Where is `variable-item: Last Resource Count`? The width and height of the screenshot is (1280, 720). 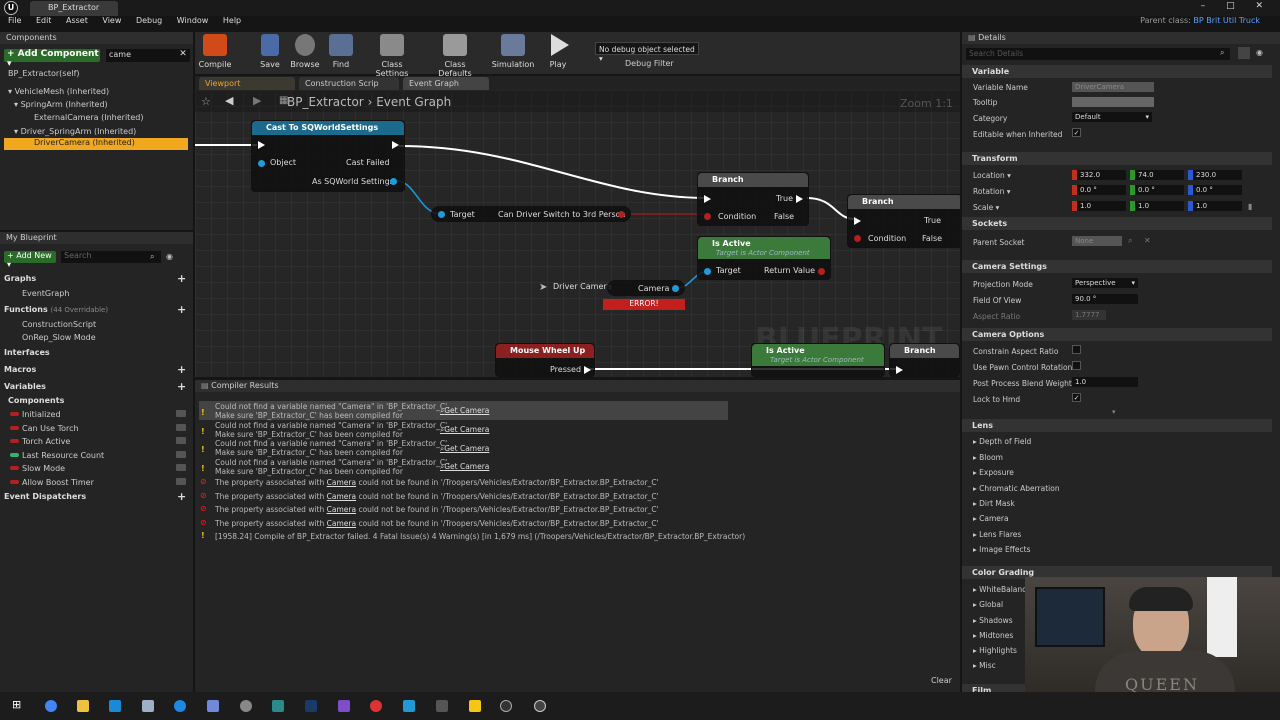 variable-item: Last Resource Count is located at coordinates (63, 455).